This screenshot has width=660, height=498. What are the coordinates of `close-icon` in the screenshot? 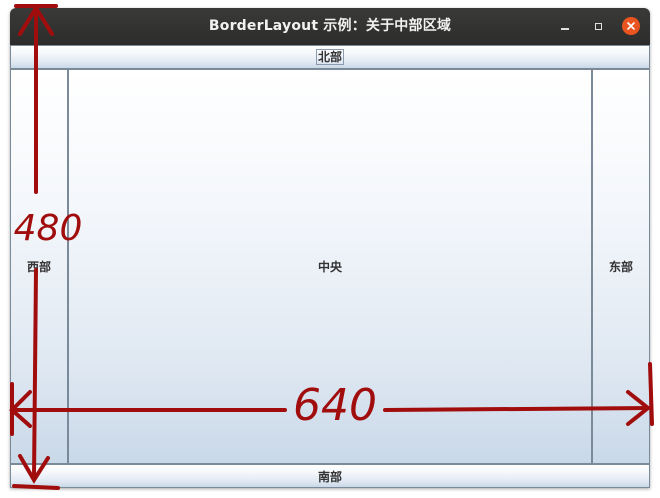 It's located at (631, 26).